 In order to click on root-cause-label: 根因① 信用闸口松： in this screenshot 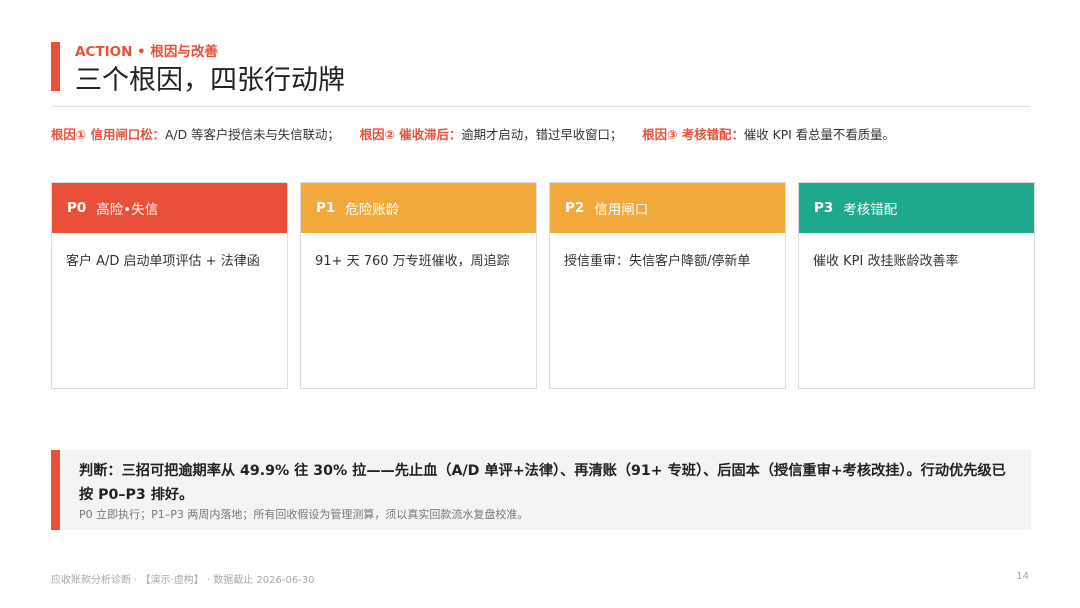, I will do `click(108, 134)`.